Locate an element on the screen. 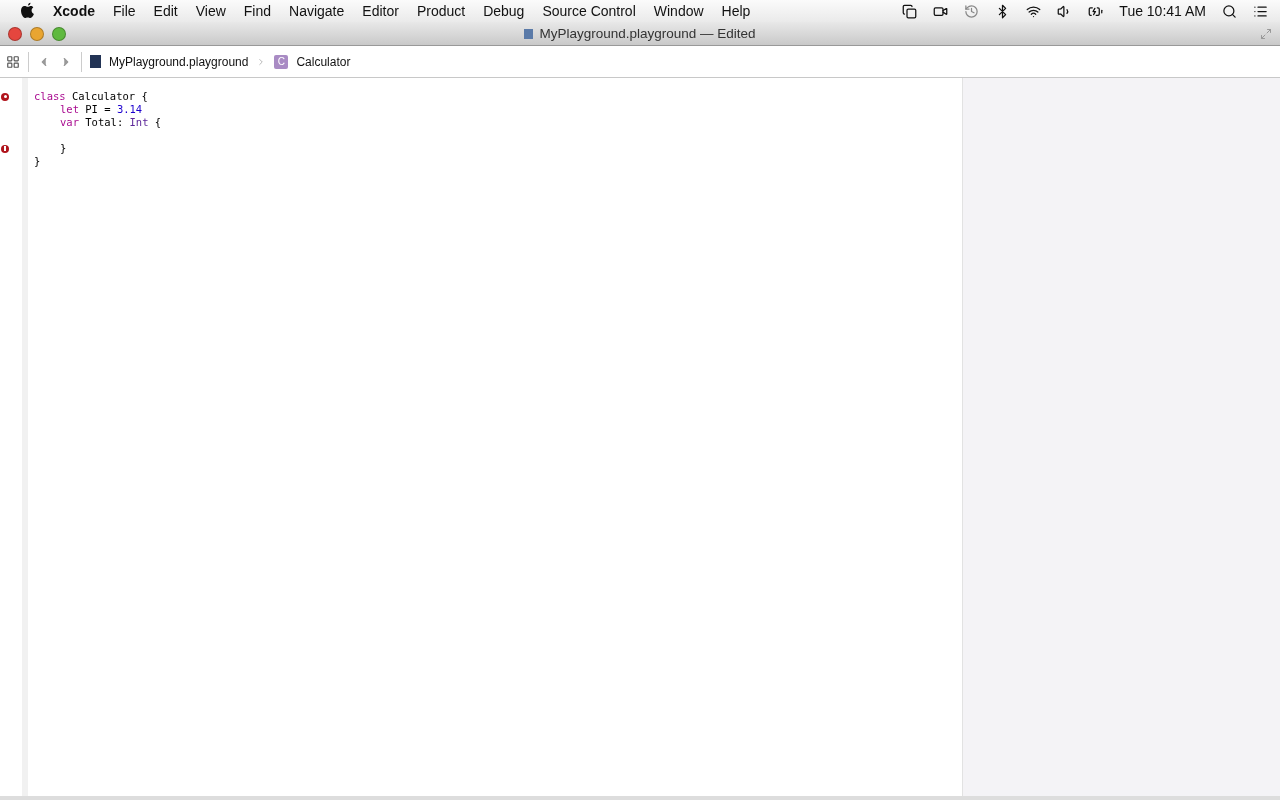  menu-item: Help is located at coordinates (736, 11).